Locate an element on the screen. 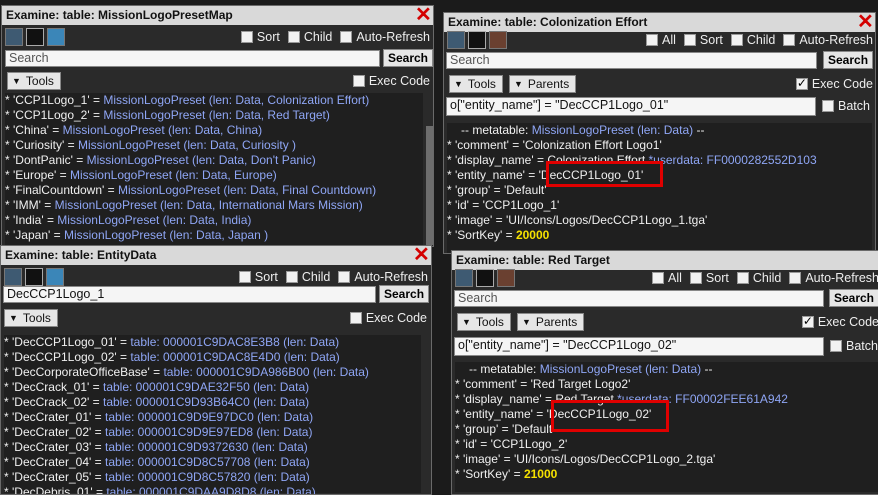 Image resolution: width=878 pixels, height=495 pixels. list-item-value-link: MissionLogoPreset (len: Data, Europe) is located at coordinates (173, 175).